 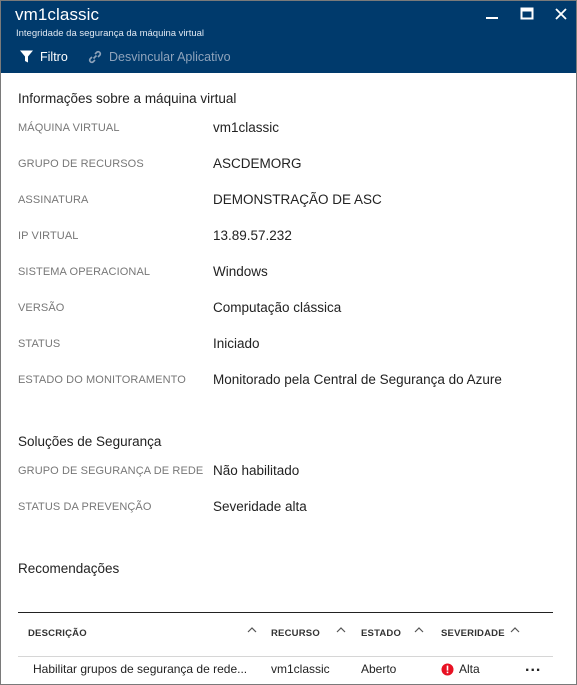 What do you see at coordinates (447, 669) in the screenshot?
I see `error-icon` at bounding box center [447, 669].